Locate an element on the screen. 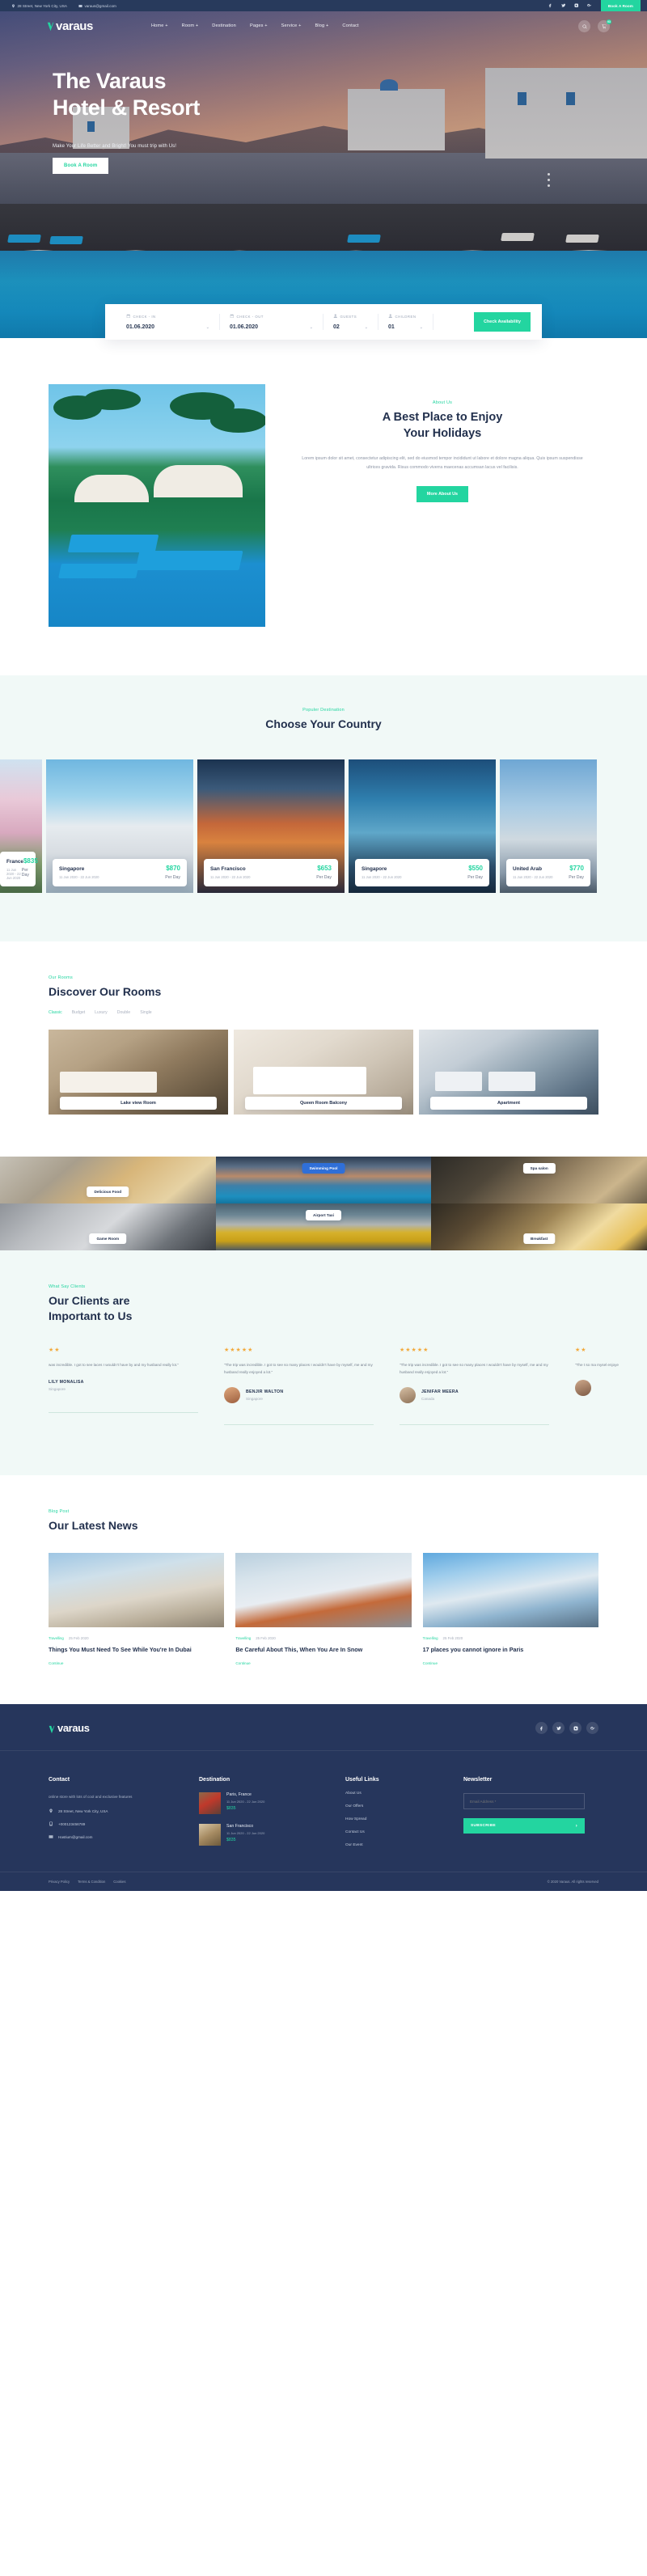  check-availability-button: Check Availability is located at coordinates (502, 322).